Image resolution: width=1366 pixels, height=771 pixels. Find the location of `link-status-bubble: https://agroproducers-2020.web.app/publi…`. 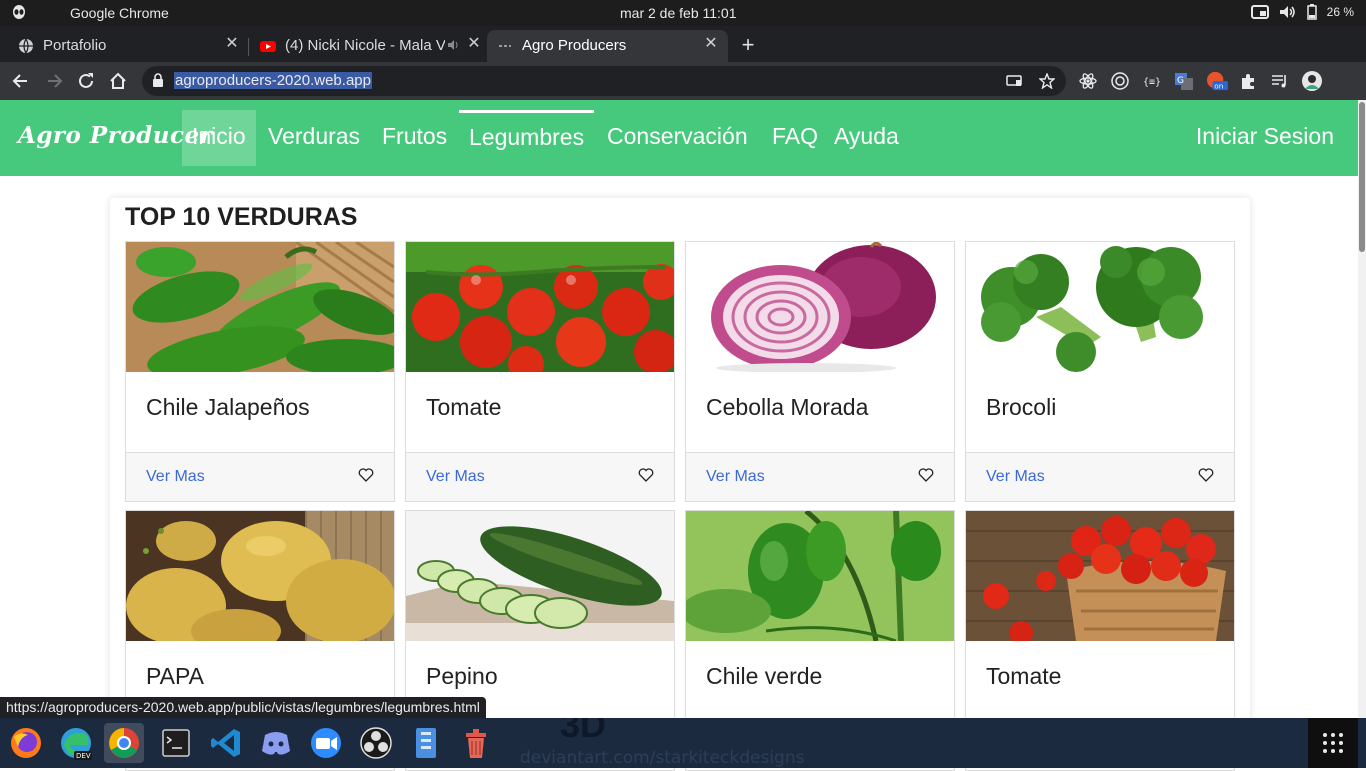

link-status-bubble: https://agroproducers-2020.web.app/publi… is located at coordinates (243, 707).